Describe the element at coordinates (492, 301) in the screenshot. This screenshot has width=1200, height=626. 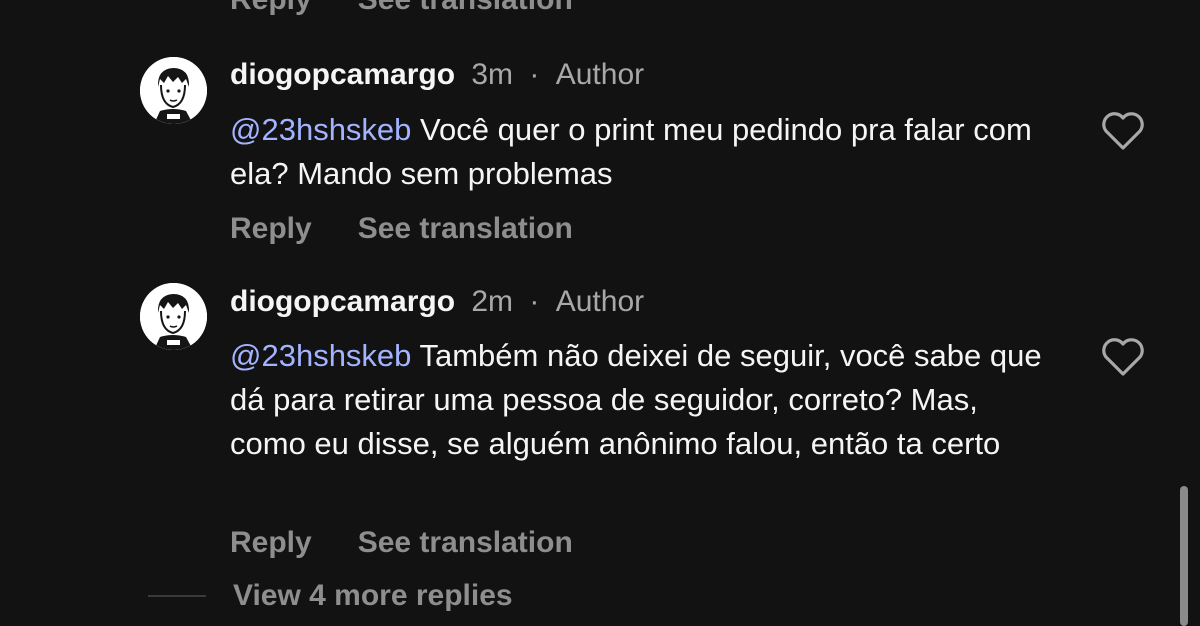
I see `timestamp: 2m` at that location.